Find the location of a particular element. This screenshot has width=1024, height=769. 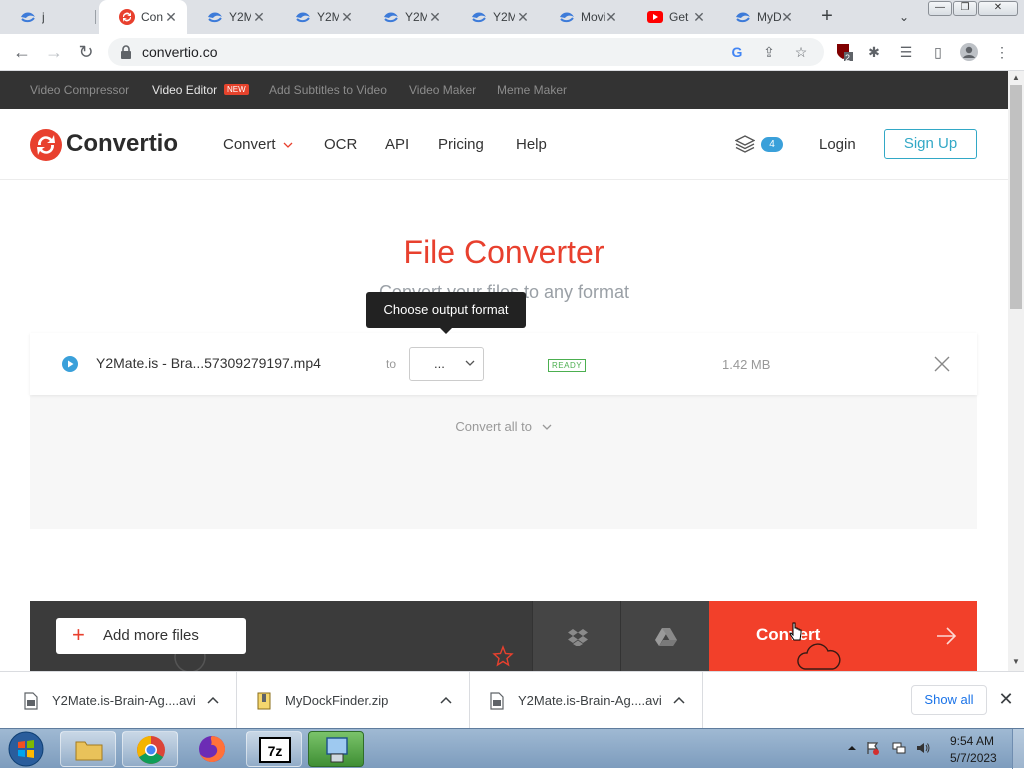

download-item: MyDockFinder.zip is located at coordinates (353, 700).